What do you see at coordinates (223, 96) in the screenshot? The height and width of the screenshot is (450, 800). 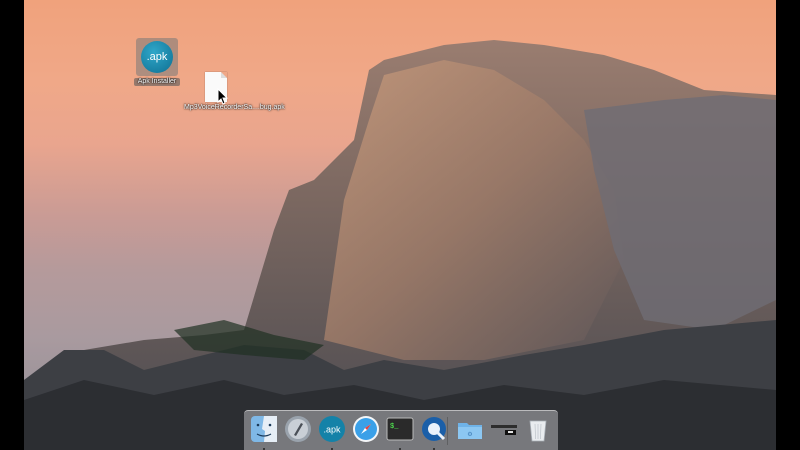 I see `mouse-pointer-icon` at bounding box center [223, 96].